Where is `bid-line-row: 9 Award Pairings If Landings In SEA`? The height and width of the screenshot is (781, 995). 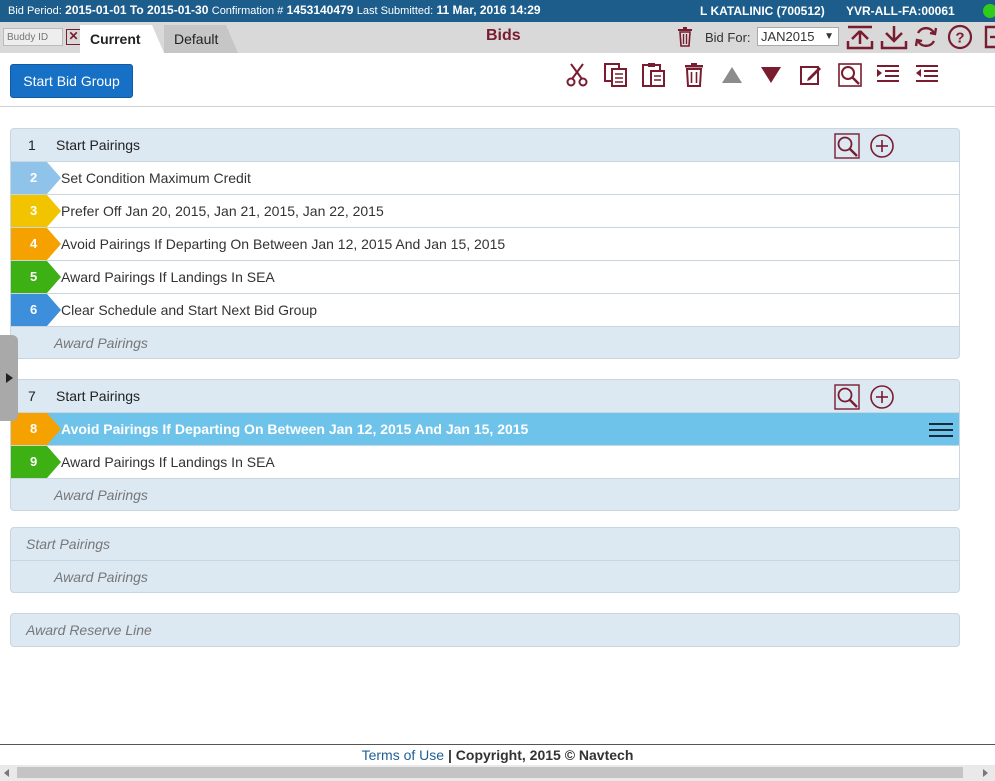 bid-line-row: 9 Award Pairings If Landings In SEA is located at coordinates (485, 461).